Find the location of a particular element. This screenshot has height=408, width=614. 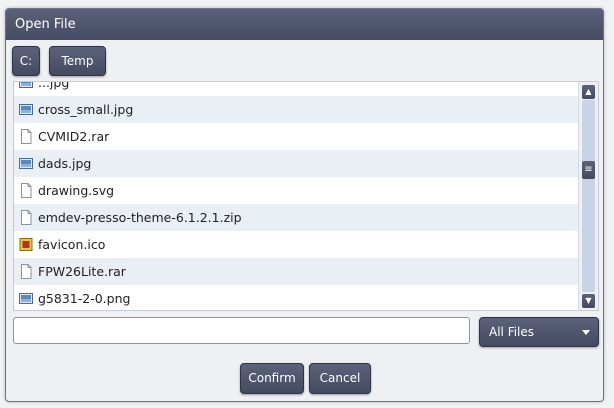

vertical-scrollbar: ▲ ≡ ▼ is located at coordinates (588, 196).